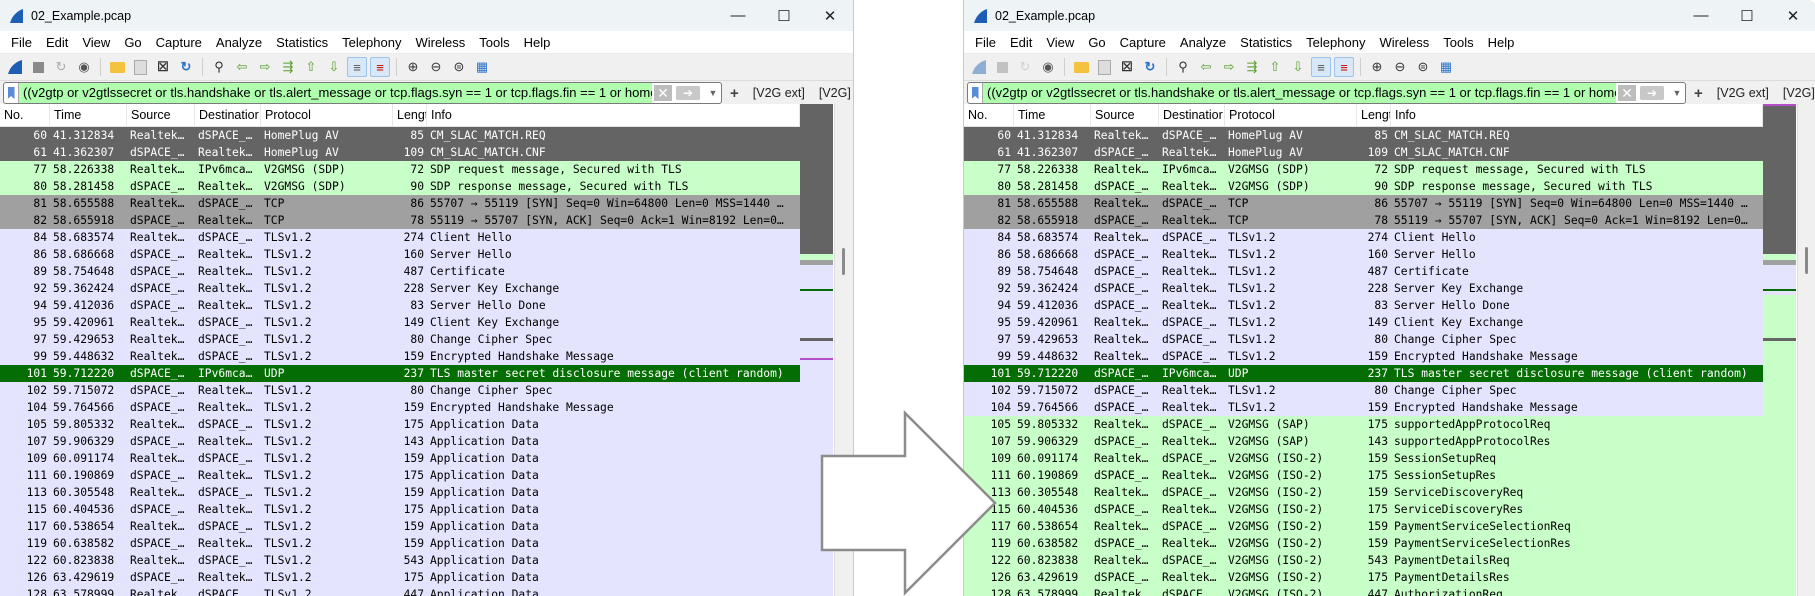 The height and width of the screenshot is (596, 1815). I want to click on save-file-icon, so click(1104, 67).